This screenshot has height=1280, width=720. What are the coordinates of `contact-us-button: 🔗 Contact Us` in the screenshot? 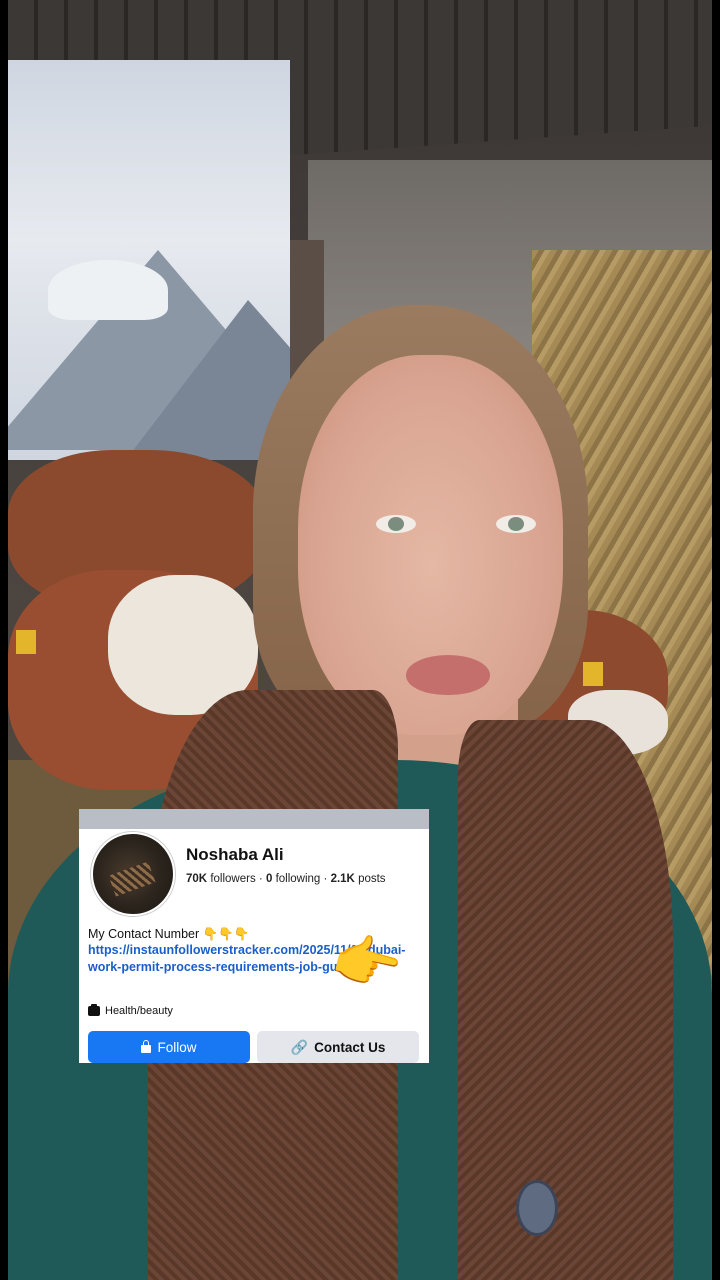 It's located at (338, 1047).